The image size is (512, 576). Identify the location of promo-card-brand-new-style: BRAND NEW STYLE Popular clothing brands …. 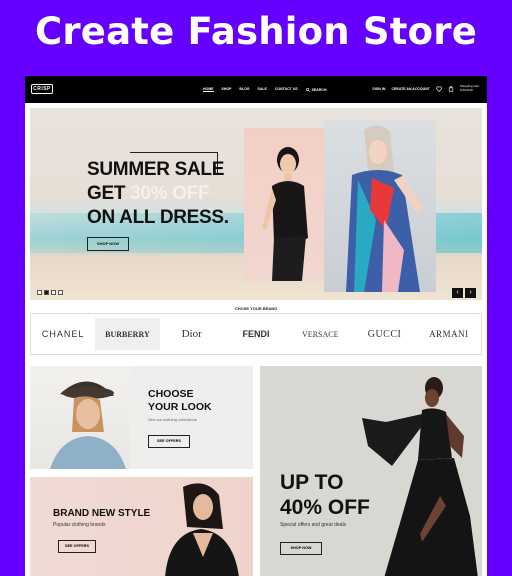
(141, 526).